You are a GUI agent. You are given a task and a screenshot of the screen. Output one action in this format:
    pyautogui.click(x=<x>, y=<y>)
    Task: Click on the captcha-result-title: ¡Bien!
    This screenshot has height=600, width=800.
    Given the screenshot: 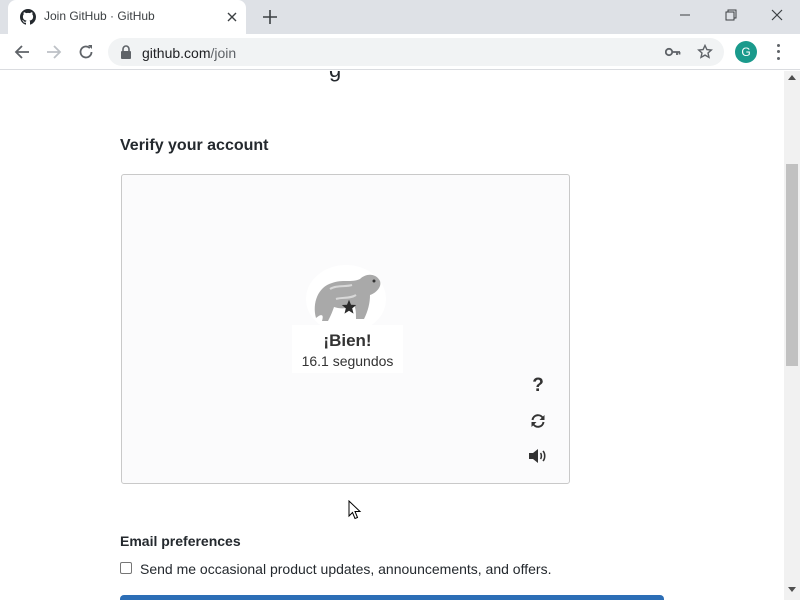 What is the action you would take?
    pyautogui.click(x=347, y=340)
    